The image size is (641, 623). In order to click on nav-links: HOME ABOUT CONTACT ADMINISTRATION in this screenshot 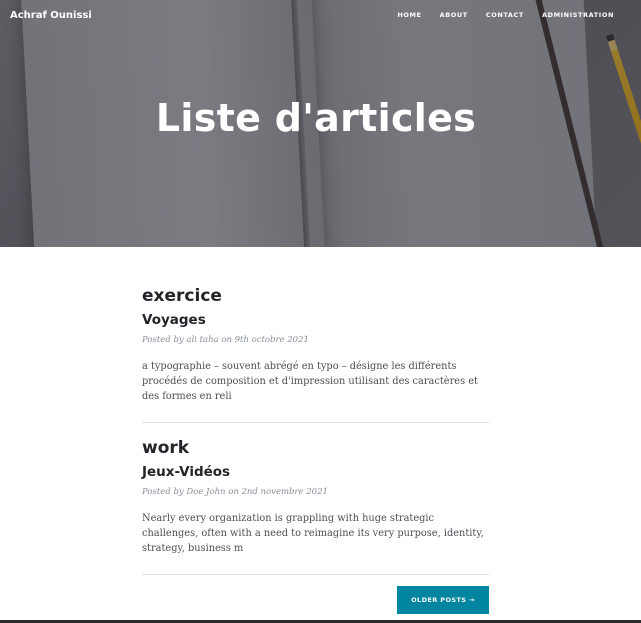, I will do `click(505, 15)`.